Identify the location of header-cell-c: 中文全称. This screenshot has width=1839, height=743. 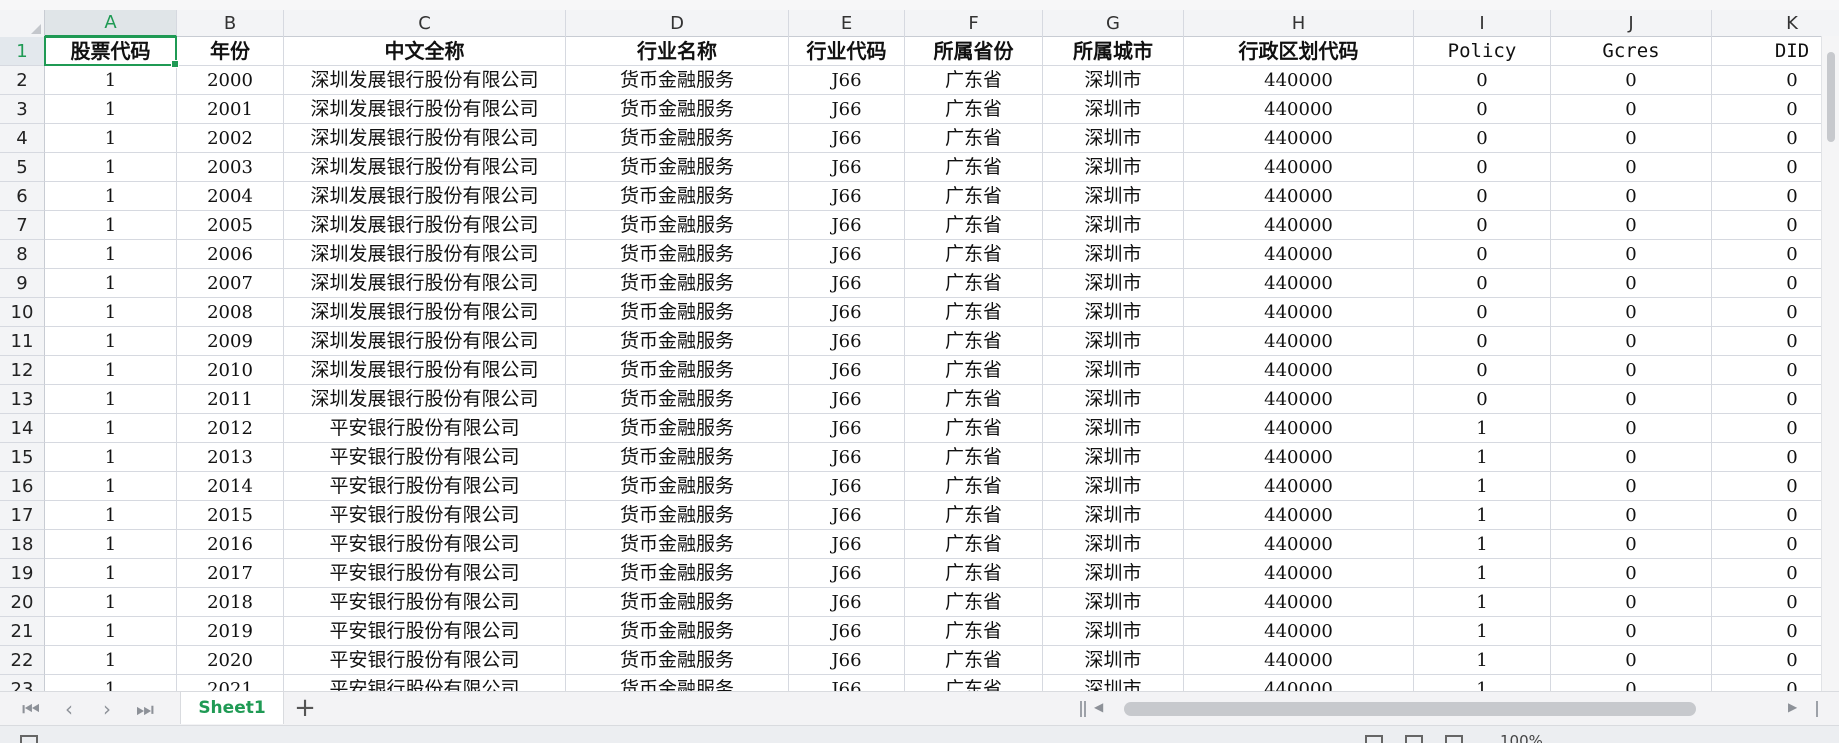
(425, 51).